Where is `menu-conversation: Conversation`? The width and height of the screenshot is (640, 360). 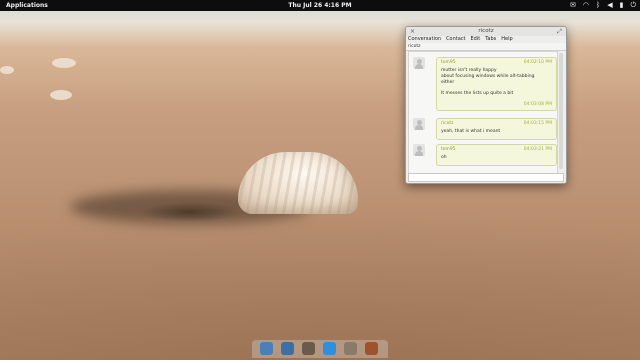 menu-conversation: Conversation is located at coordinates (424, 39).